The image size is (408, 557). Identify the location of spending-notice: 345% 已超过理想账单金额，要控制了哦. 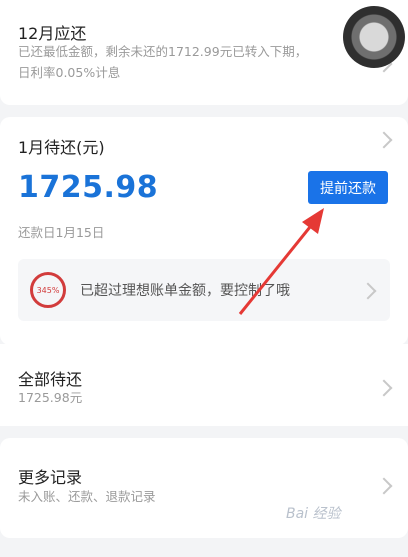
(204, 290).